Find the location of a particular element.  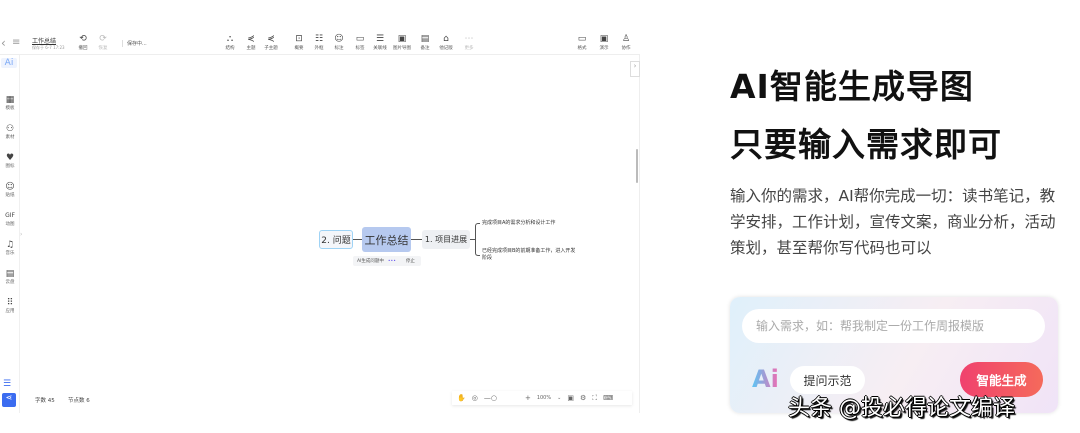

node-right: 1. 项目进展 is located at coordinates (446, 239).